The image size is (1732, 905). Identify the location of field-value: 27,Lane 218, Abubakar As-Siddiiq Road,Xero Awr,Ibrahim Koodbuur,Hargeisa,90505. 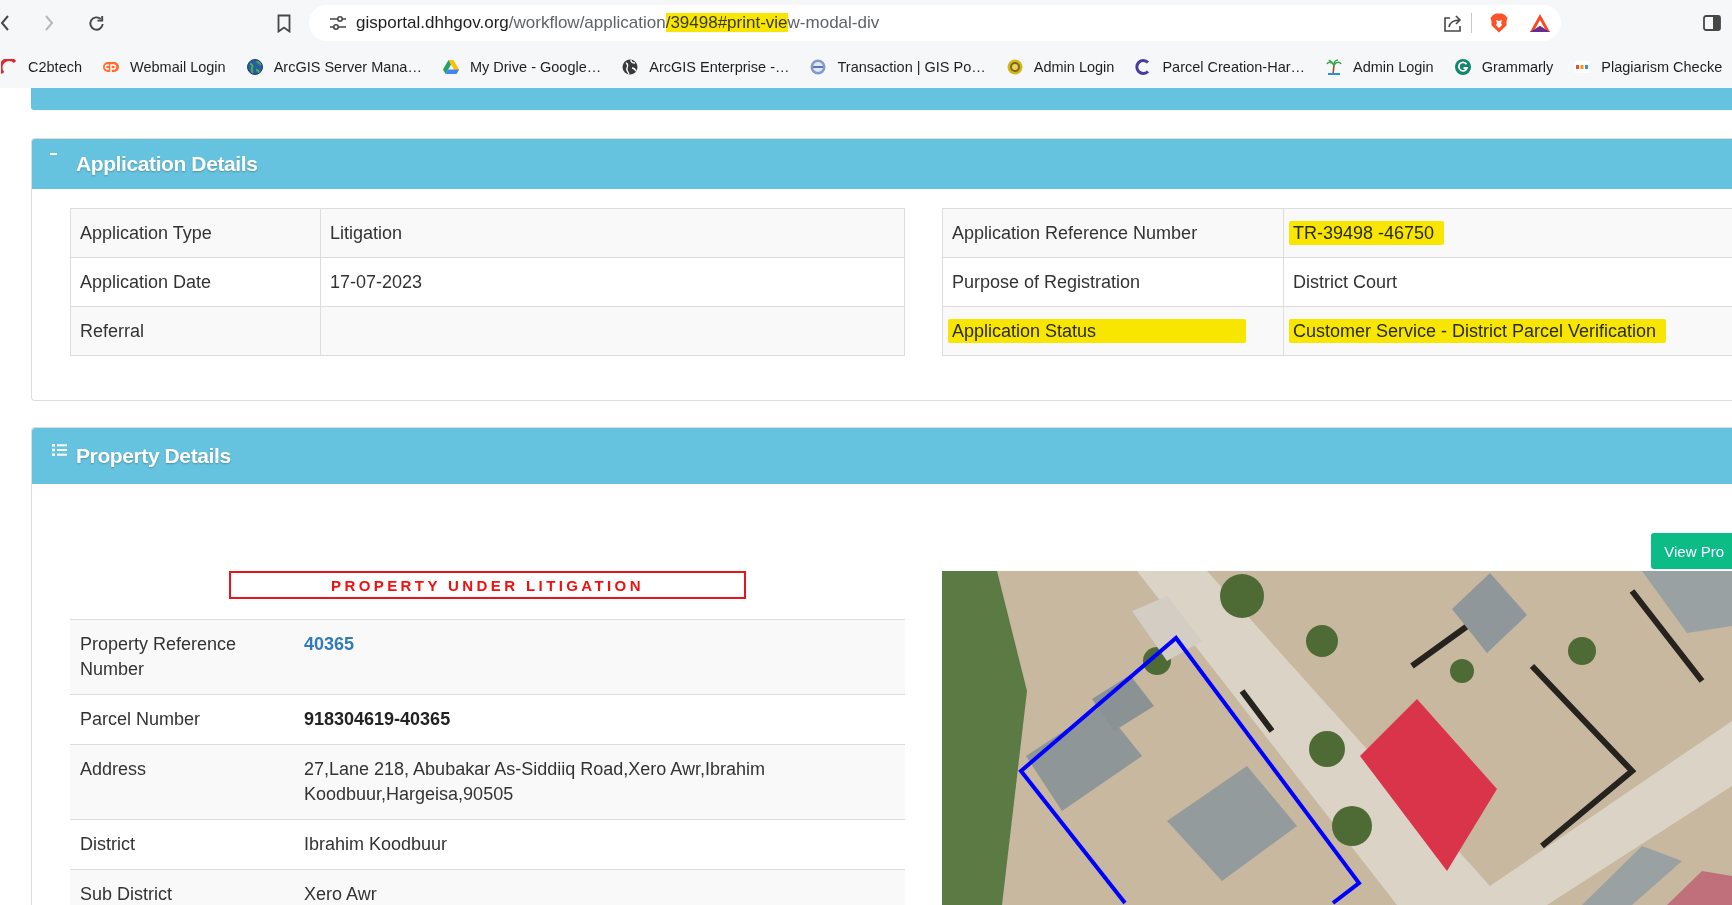
(599, 782).